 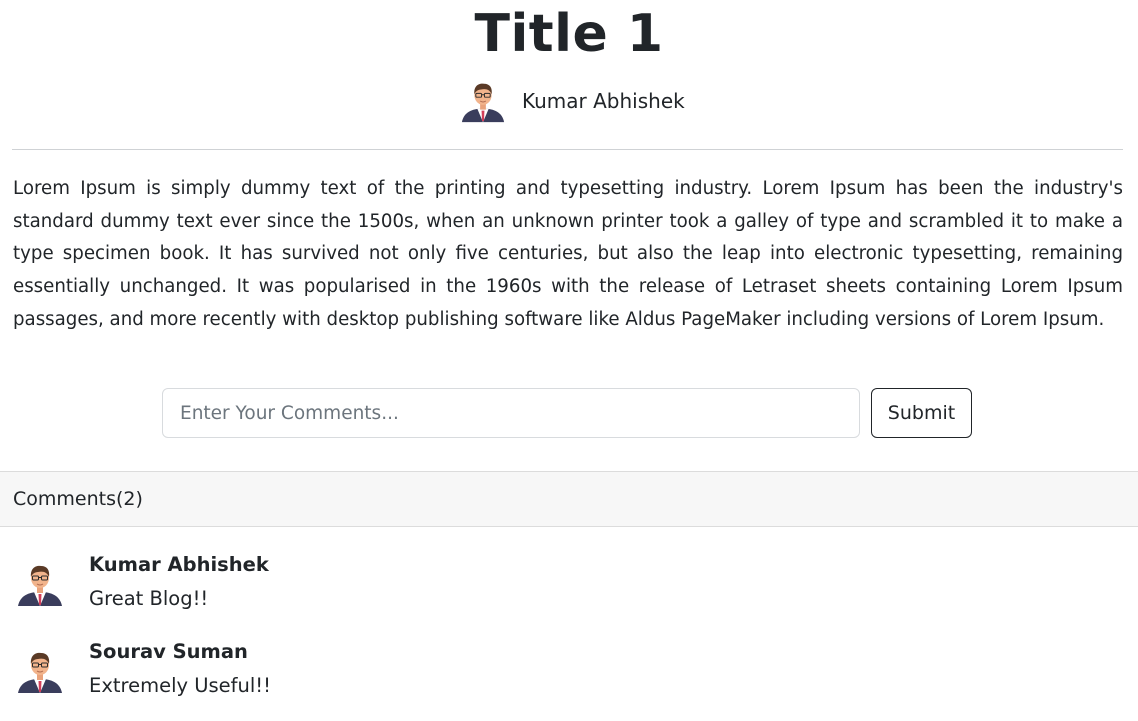 I want to click on post-author: Kumar Abhishek, so click(x=572, y=101).